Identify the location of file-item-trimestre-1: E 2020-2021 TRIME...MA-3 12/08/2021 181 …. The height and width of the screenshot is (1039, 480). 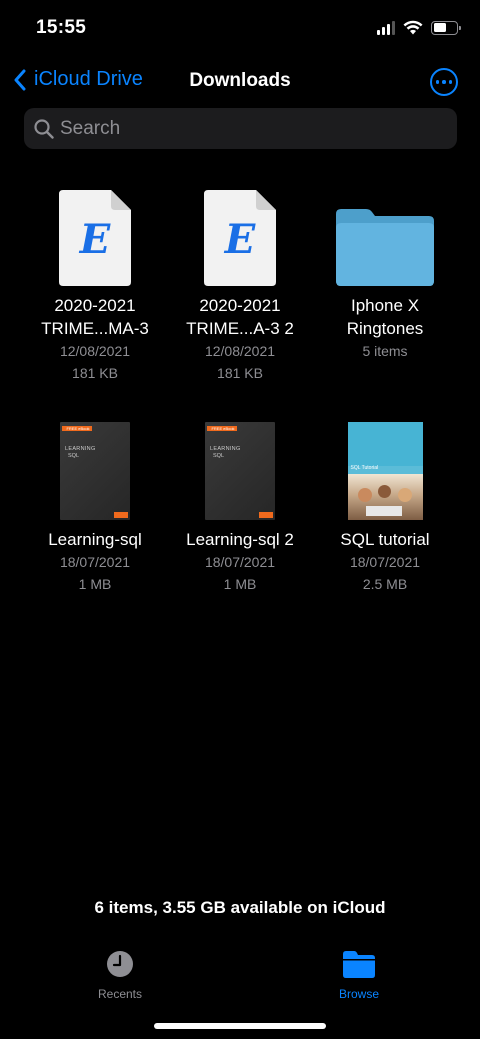
(95, 280).